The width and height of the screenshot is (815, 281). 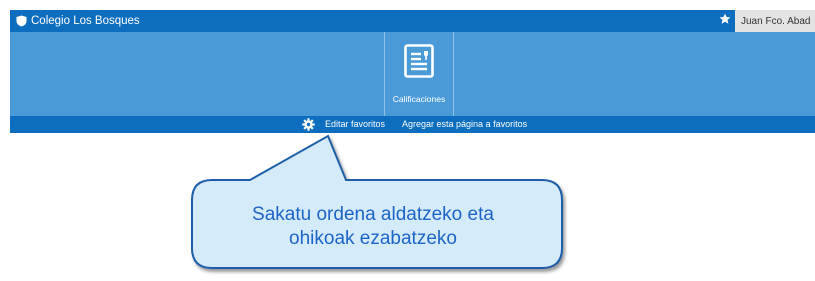 What do you see at coordinates (419, 99) in the screenshot?
I see `favorite-tile-label: Calificaciones` at bounding box center [419, 99].